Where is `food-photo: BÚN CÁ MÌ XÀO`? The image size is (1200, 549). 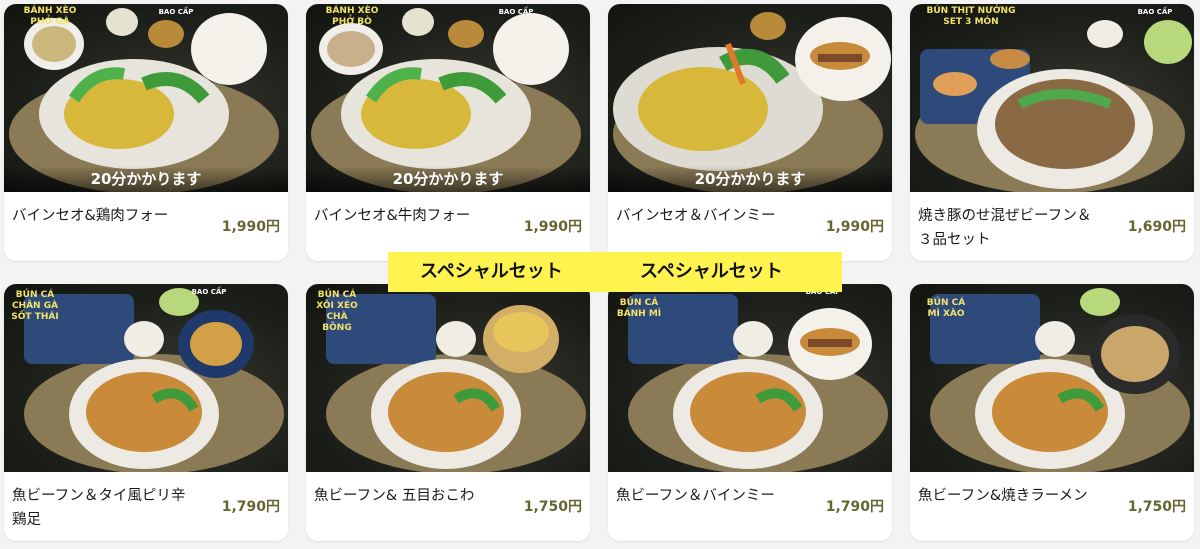 food-photo: BÚN CÁ MÌ XÀO is located at coordinates (1052, 378).